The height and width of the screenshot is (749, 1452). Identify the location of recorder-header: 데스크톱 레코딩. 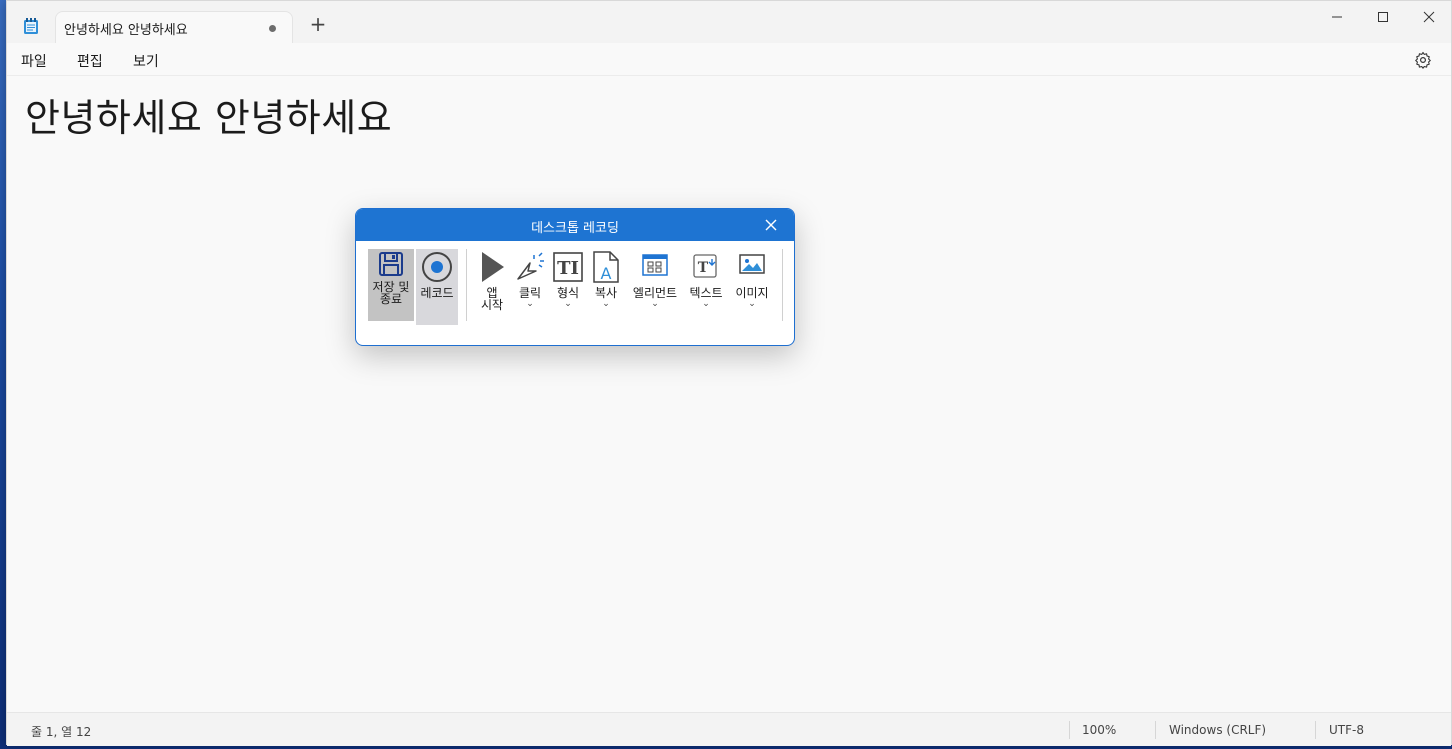
(575, 225).